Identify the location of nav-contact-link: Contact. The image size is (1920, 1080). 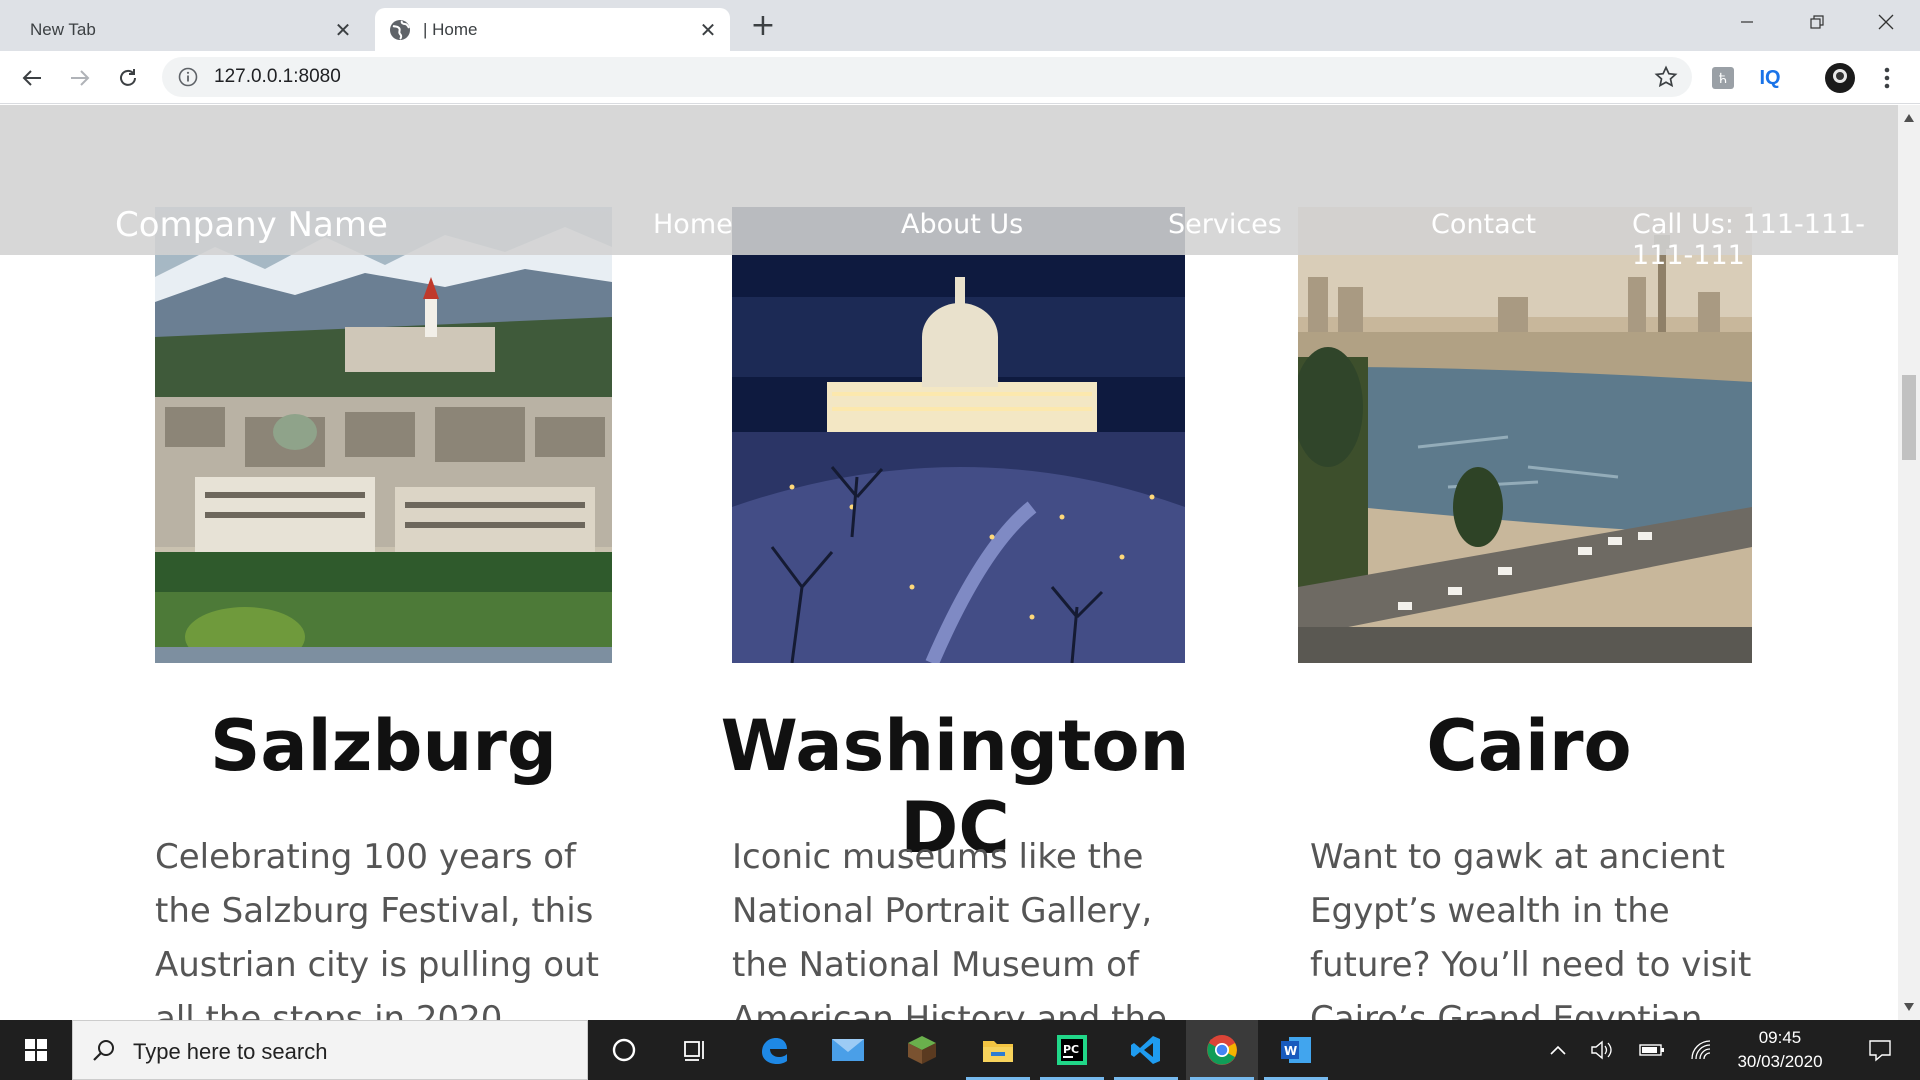
(1483, 224).